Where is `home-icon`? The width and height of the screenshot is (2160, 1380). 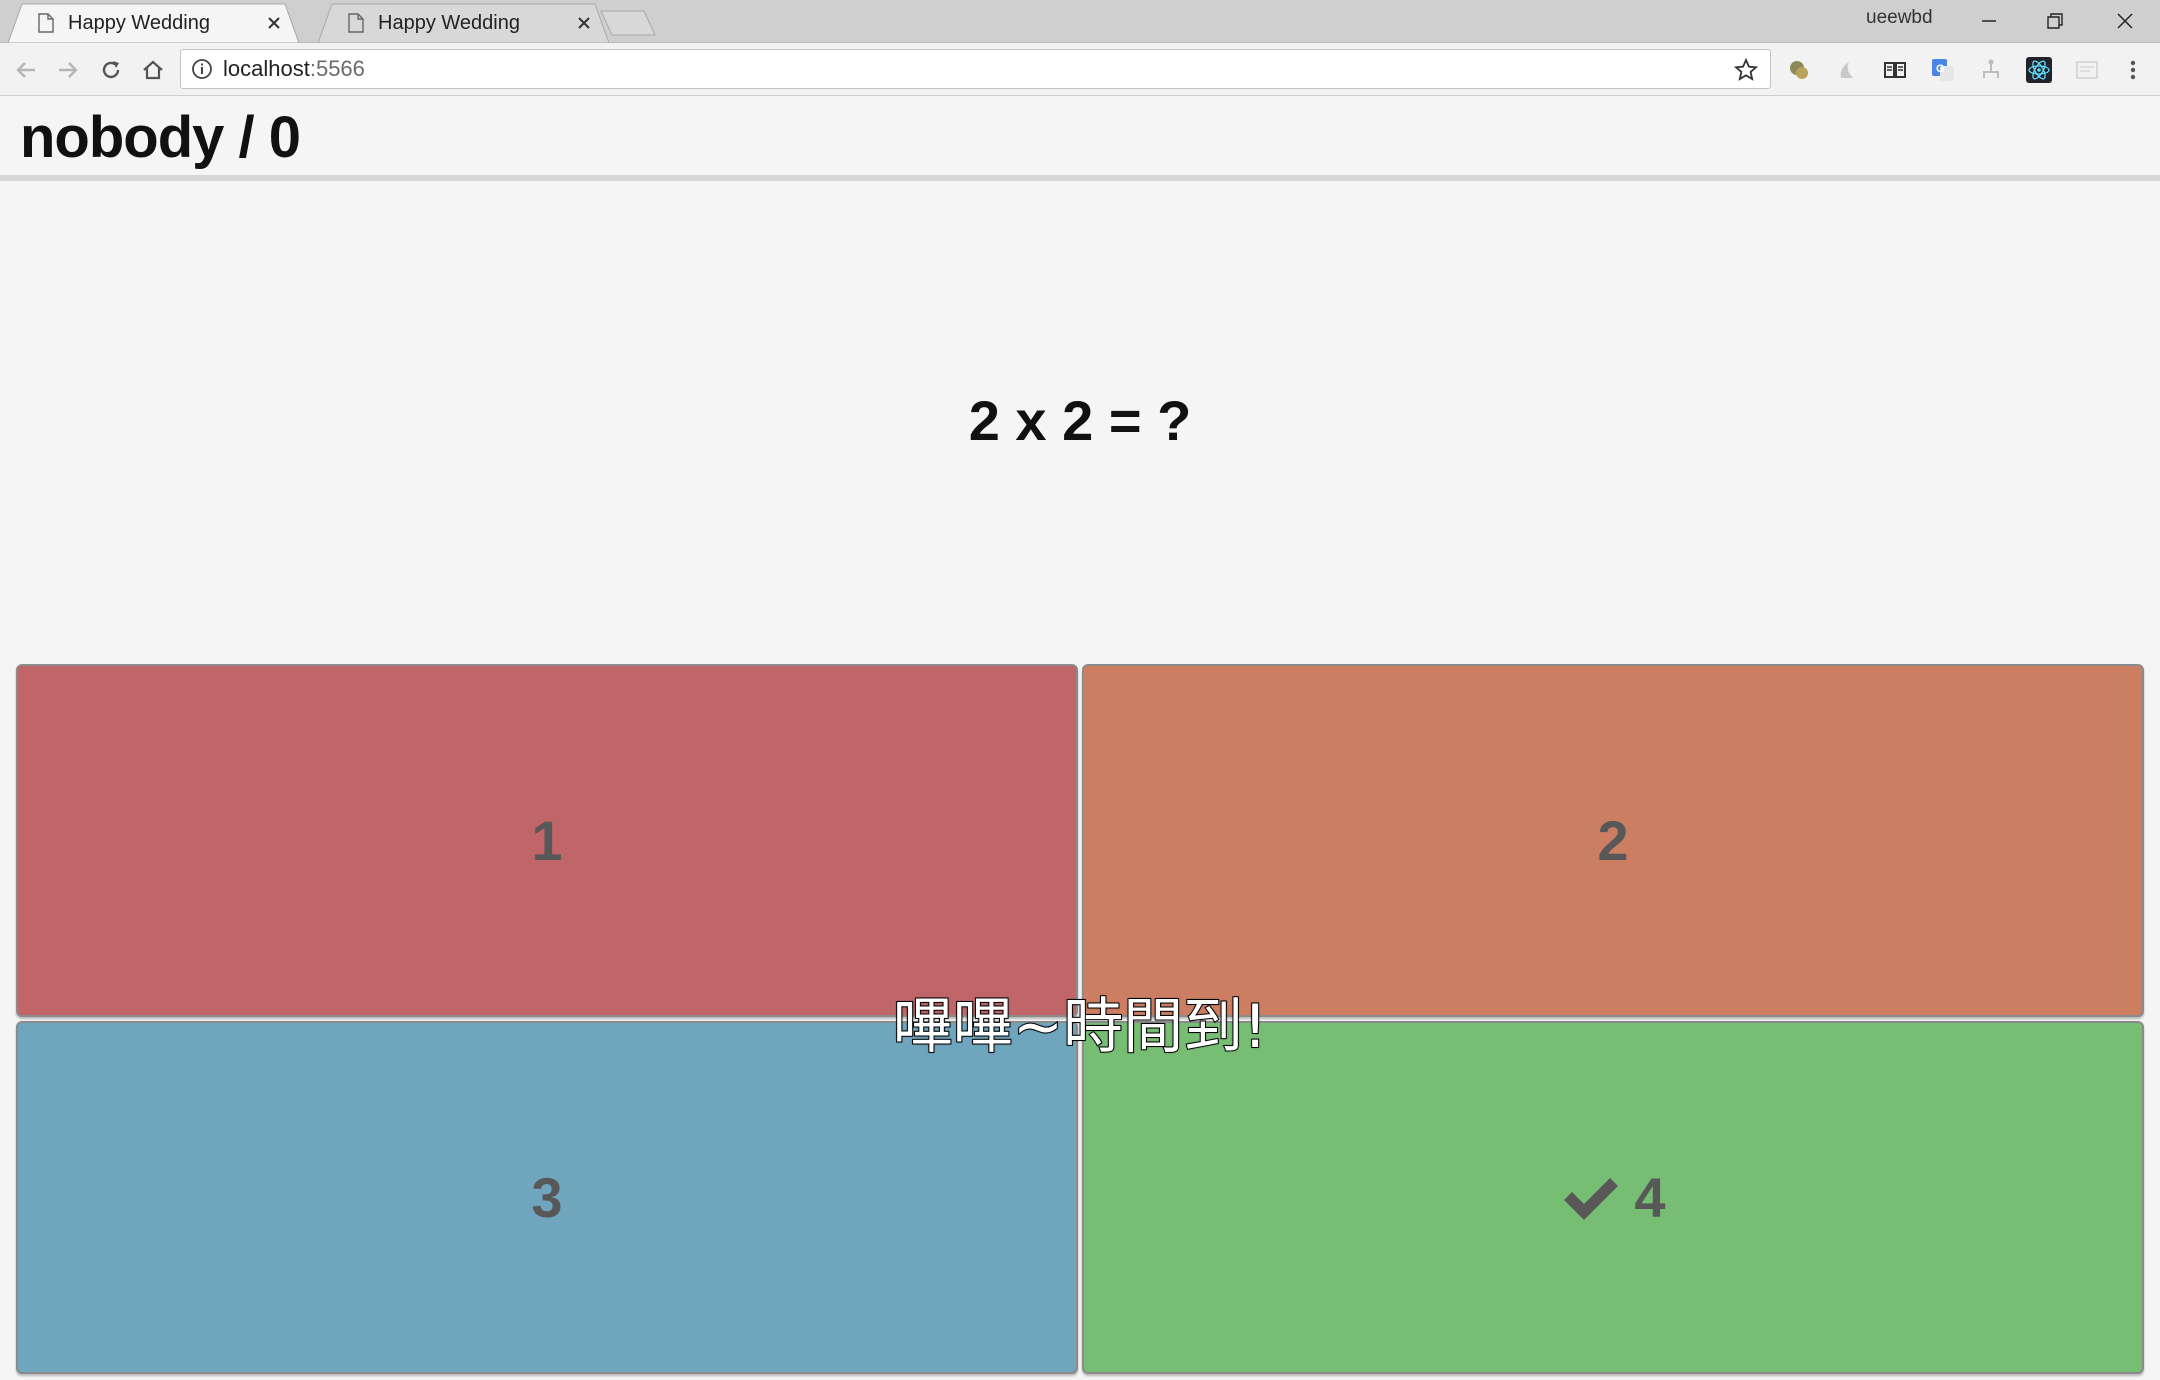
home-icon is located at coordinates (153, 70).